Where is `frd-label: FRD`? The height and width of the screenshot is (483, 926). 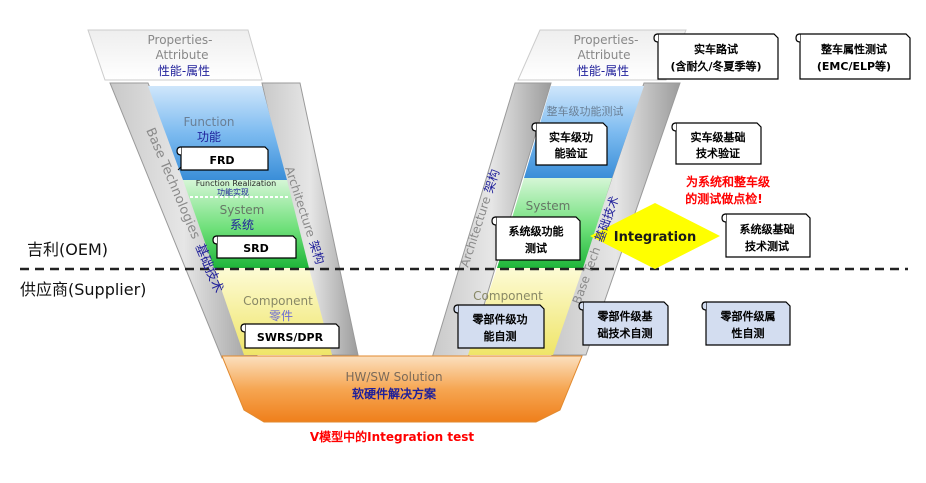 frd-label: FRD is located at coordinates (221, 160).